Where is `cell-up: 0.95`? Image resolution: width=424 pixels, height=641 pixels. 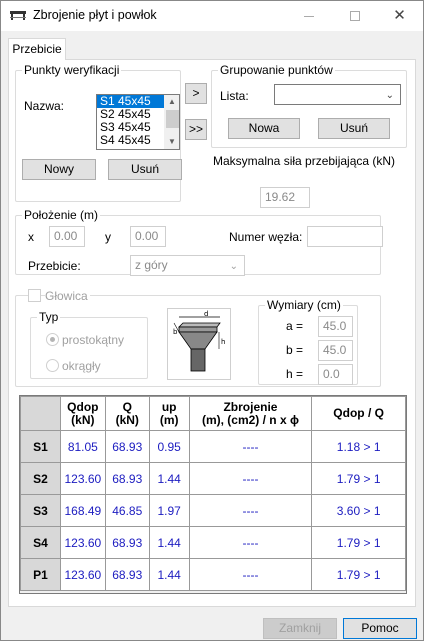
cell-up: 0.95 is located at coordinates (169, 446).